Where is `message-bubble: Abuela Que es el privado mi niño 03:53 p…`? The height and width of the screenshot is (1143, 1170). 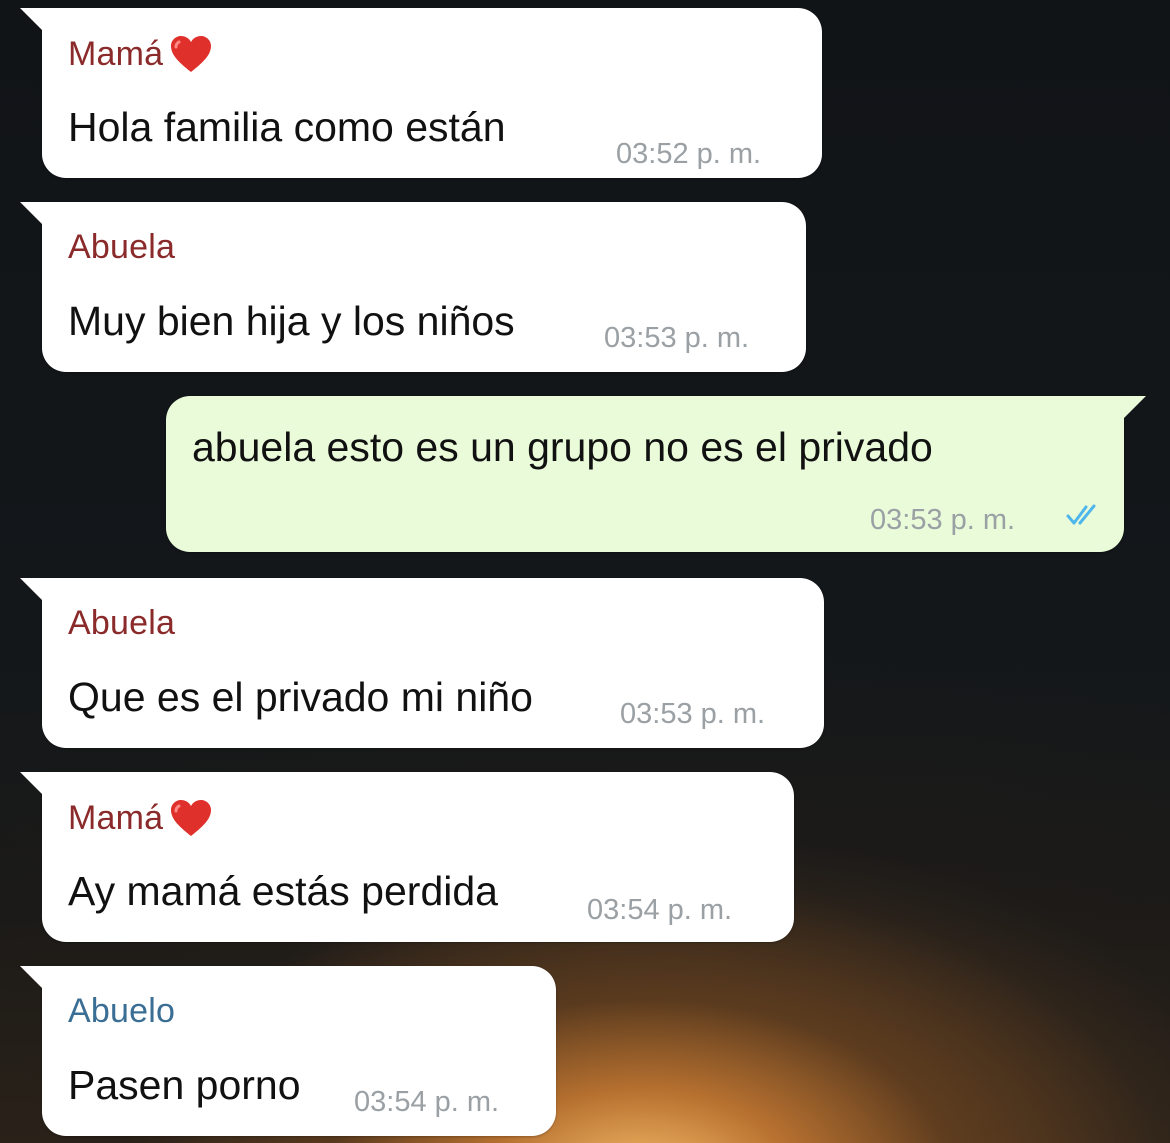 message-bubble: Abuela Que es el privado mi niño 03:53 p… is located at coordinates (422, 663).